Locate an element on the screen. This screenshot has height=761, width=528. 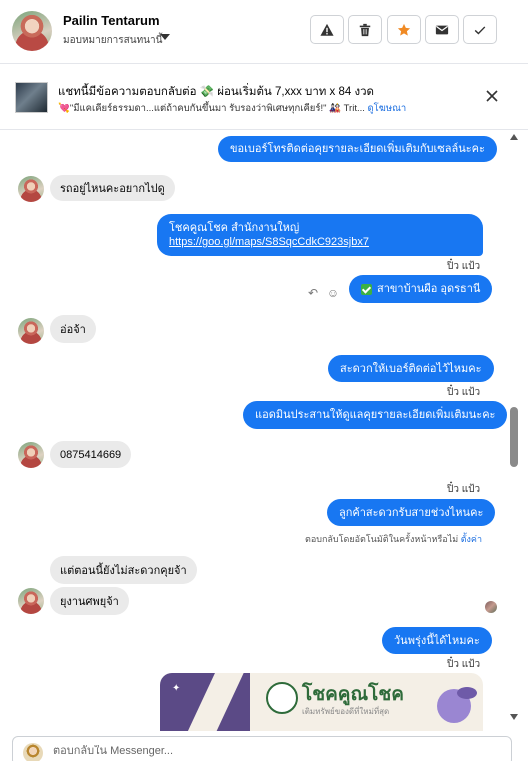
report-button is located at coordinates (327, 29).